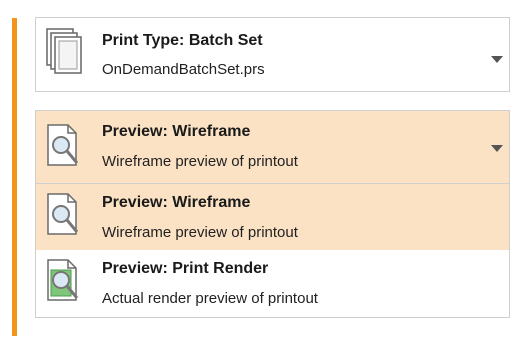 The height and width of the screenshot is (338, 510). What do you see at coordinates (183, 69) in the screenshot?
I see `print-type-filename: OnDemandBatchSet.prs` at bounding box center [183, 69].